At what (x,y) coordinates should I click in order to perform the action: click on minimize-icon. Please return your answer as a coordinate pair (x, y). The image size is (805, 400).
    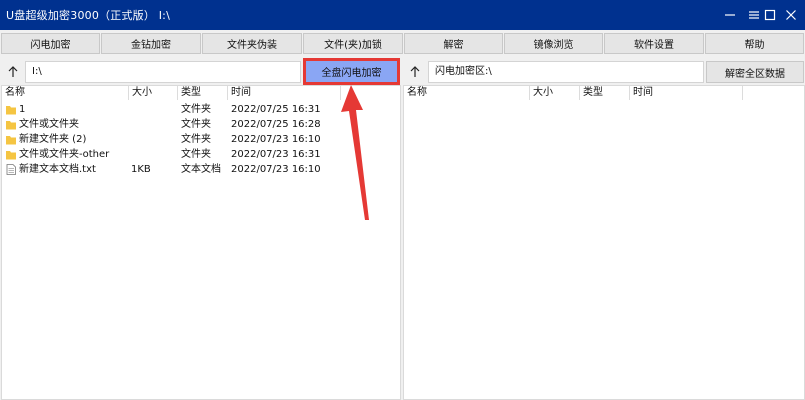
    Looking at the image, I should click on (730, 15).